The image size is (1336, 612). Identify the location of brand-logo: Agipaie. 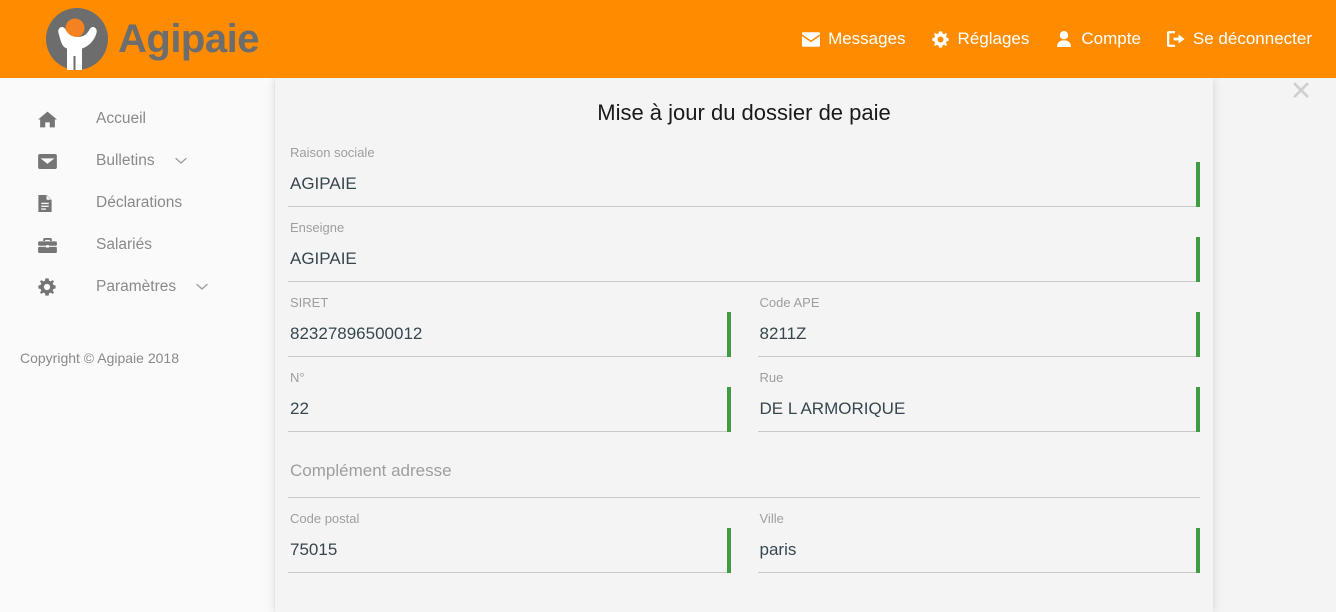
(151, 39).